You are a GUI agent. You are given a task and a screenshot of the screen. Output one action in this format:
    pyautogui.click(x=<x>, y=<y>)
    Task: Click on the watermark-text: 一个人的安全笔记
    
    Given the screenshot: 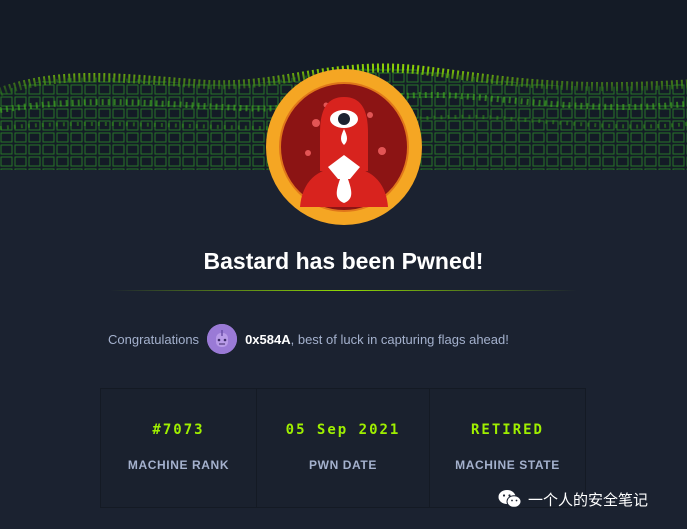 What is the action you would take?
    pyautogui.click(x=588, y=500)
    